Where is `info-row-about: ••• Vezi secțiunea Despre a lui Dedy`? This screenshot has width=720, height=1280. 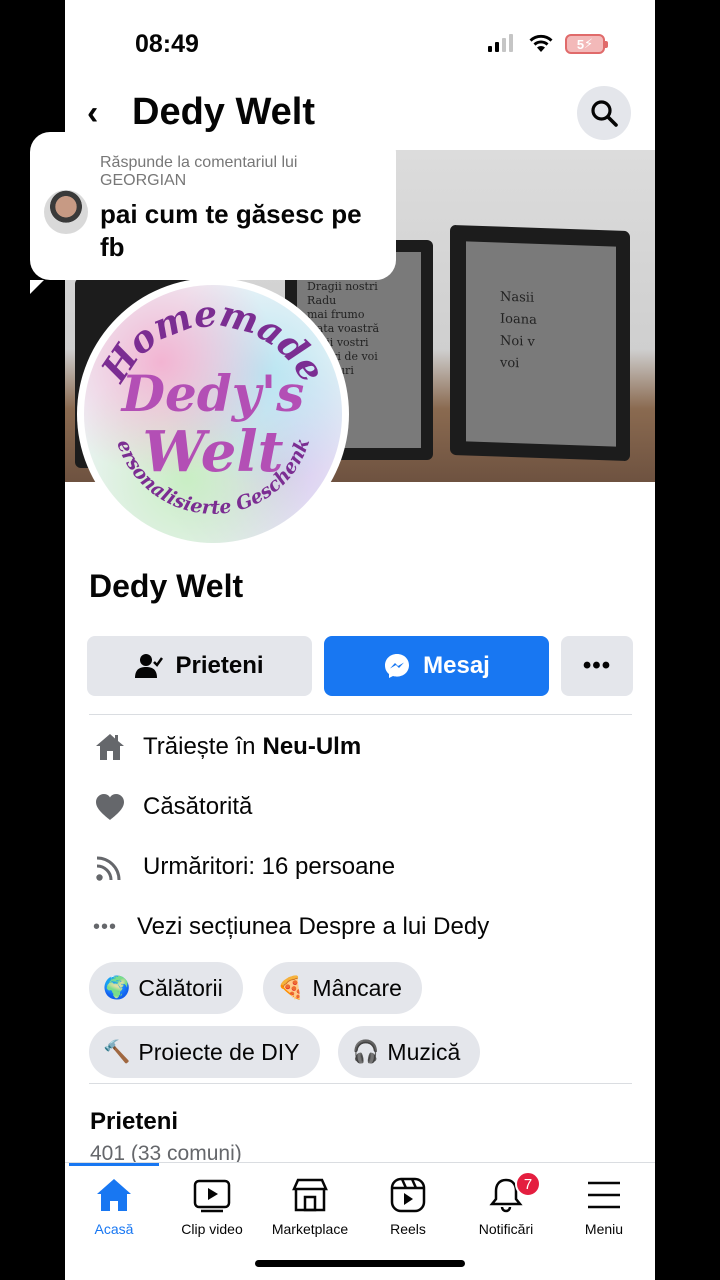
info-row-about: ••• Vezi secțiunea Despre a lui Dedy is located at coordinates (290, 927).